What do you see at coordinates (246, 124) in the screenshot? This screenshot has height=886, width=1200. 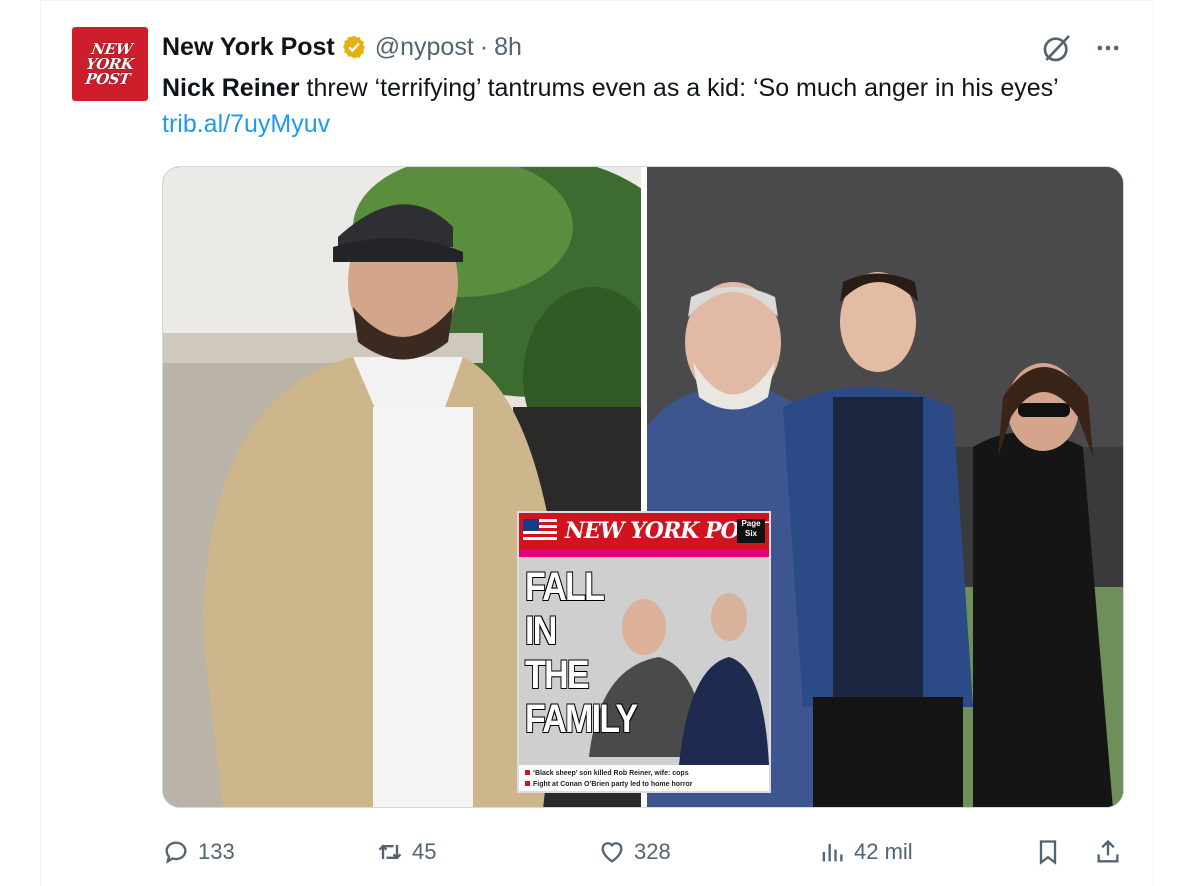 I see `tweet-link: trib.al/7uyMyuv` at bounding box center [246, 124].